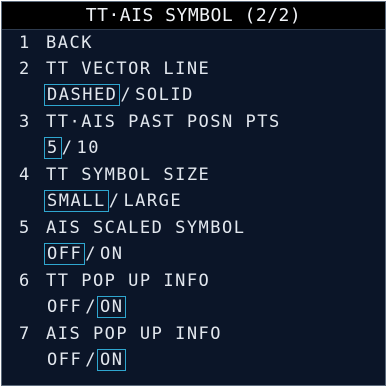  What do you see at coordinates (164, 95) in the screenshot?
I see `option-solid: SOLID` at bounding box center [164, 95].